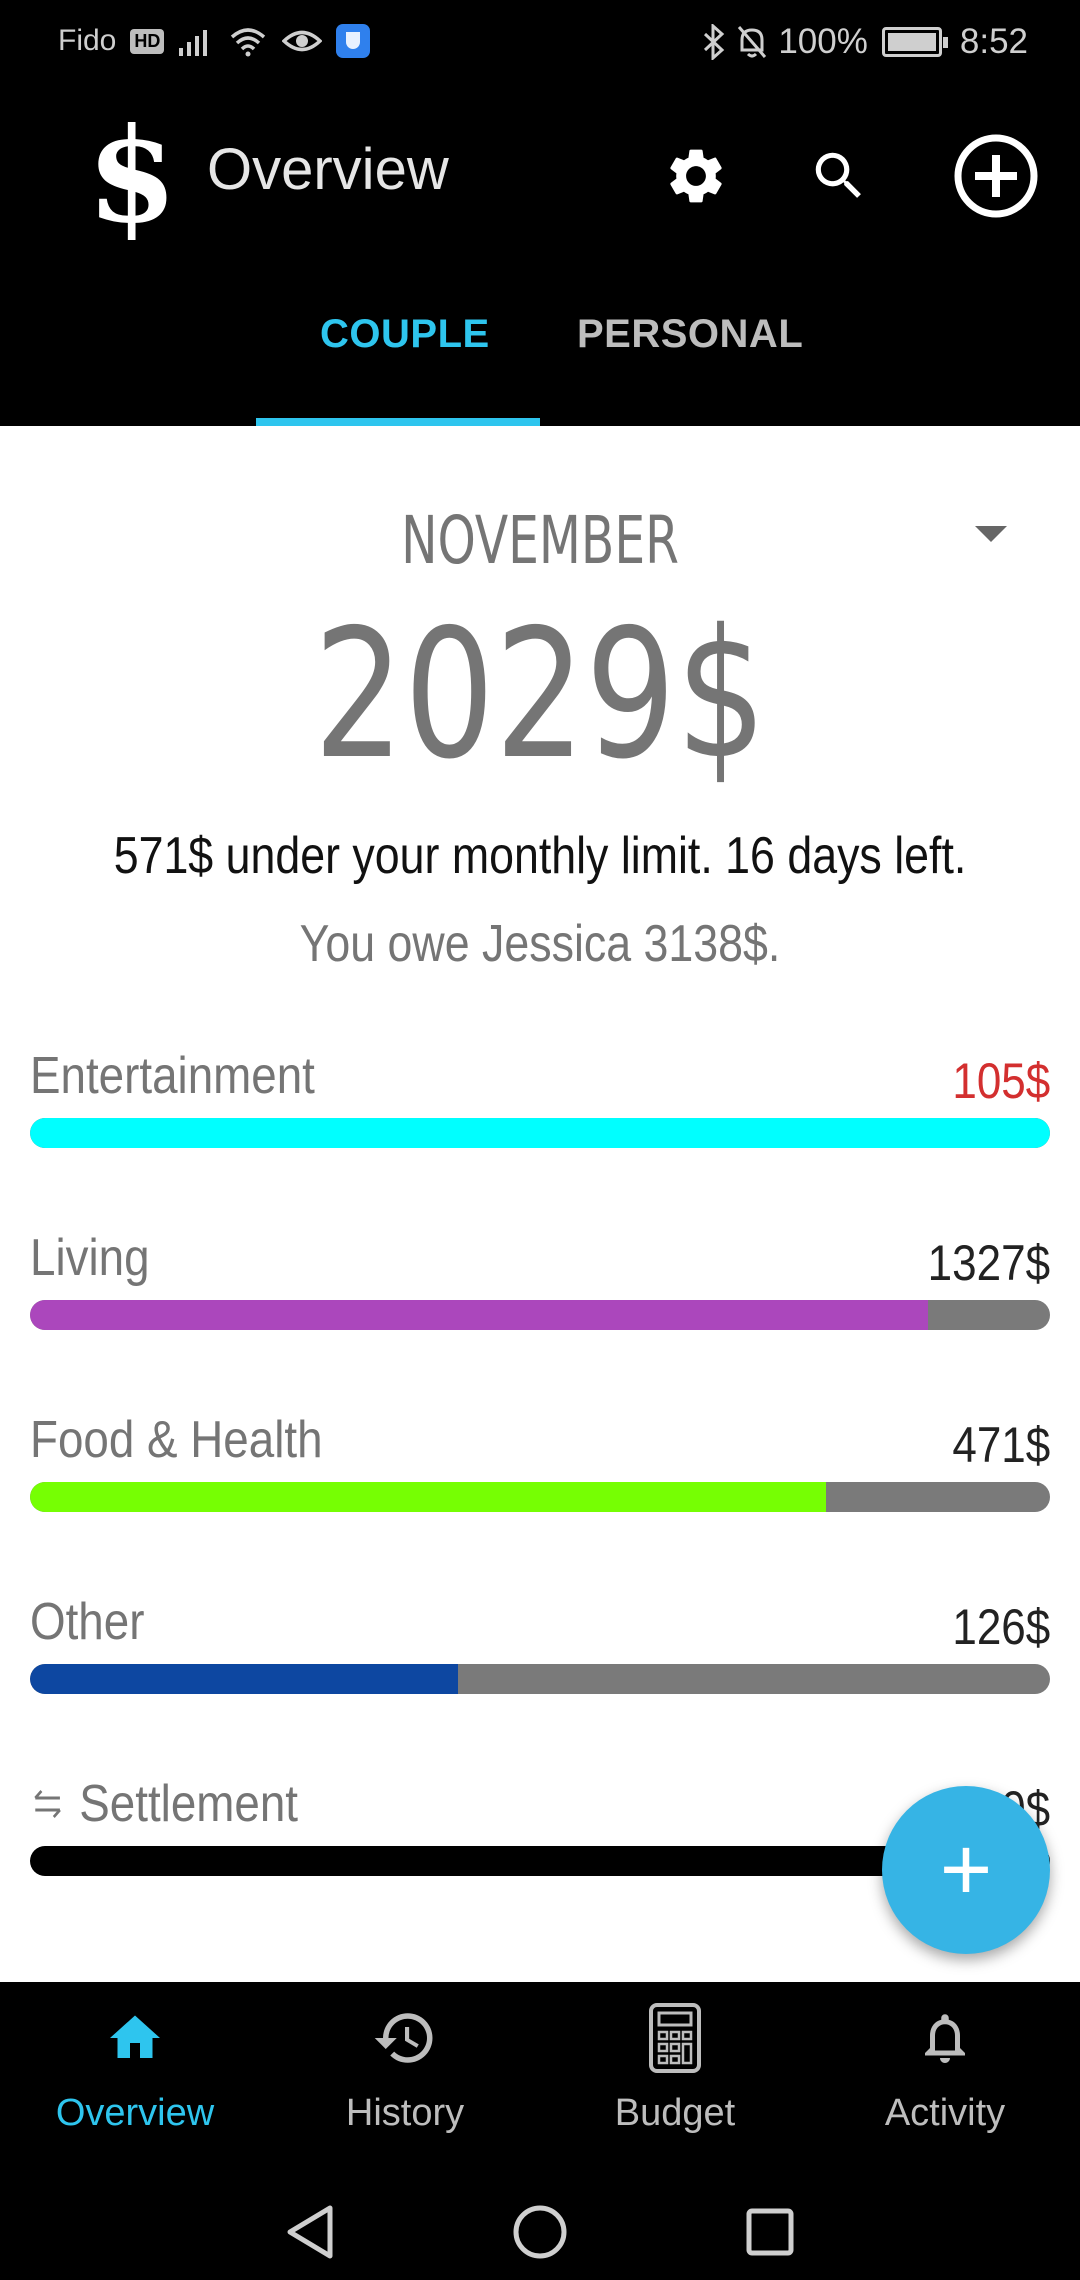 Image resolution: width=1080 pixels, height=2280 pixels. What do you see at coordinates (945, 2077) in the screenshot?
I see `nav-activity: Activity` at bounding box center [945, 2077].